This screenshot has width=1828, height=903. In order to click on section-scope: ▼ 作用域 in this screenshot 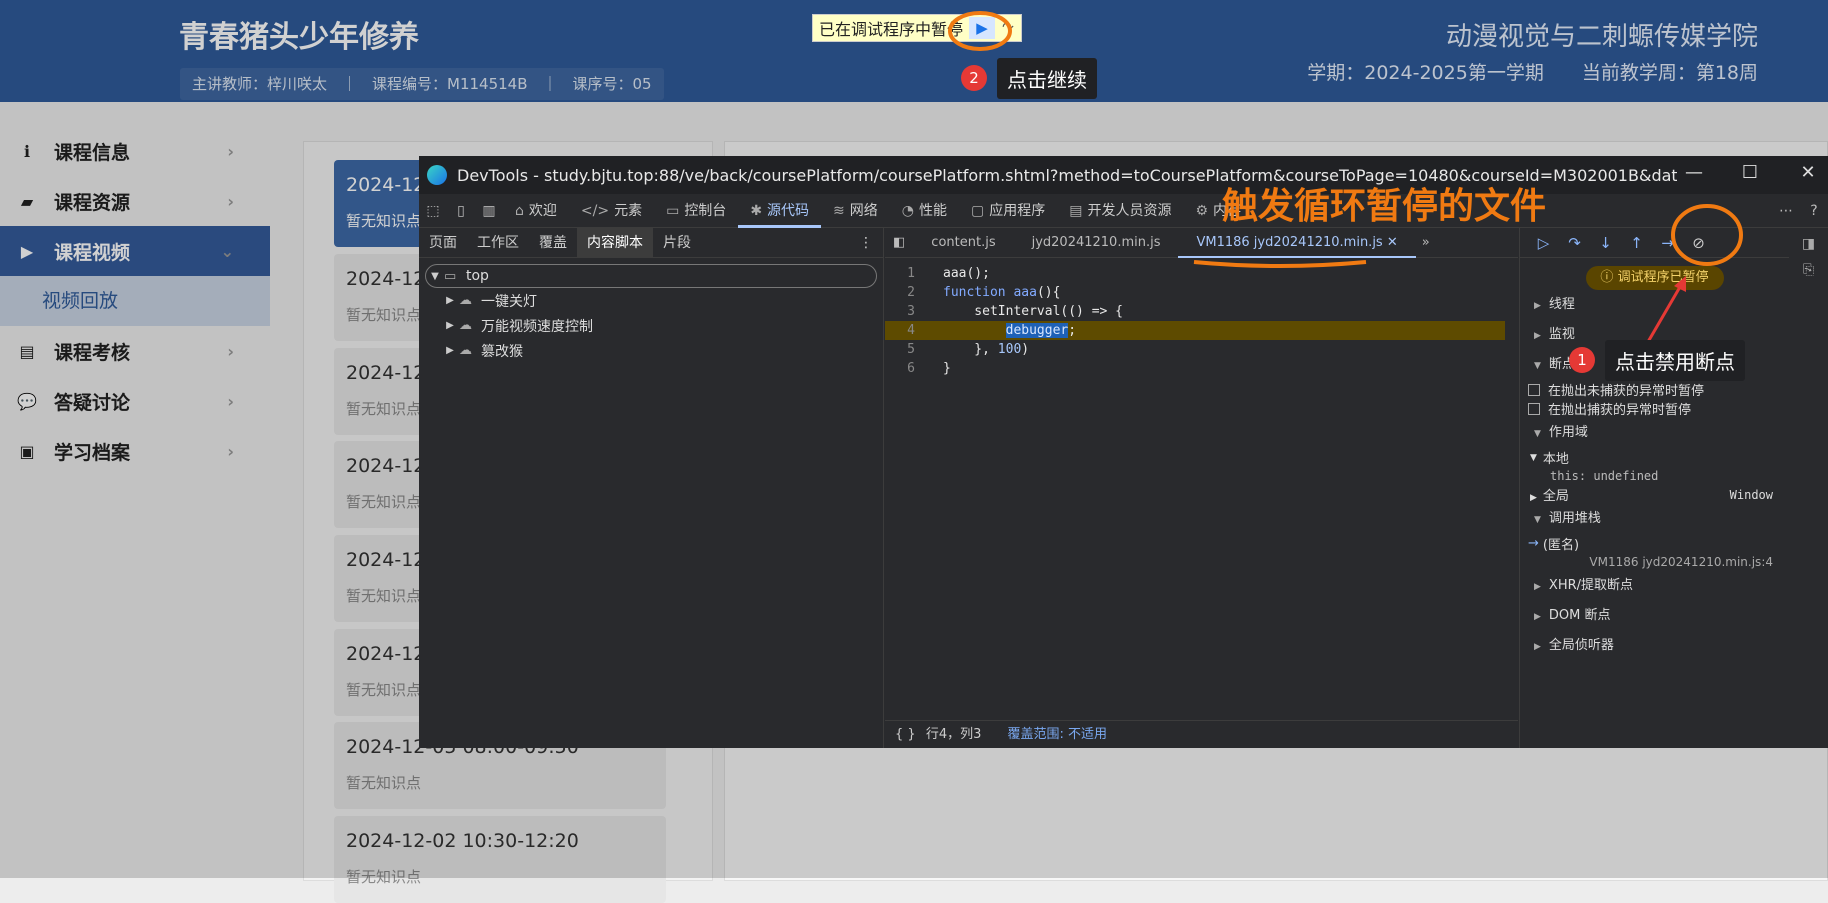, I will do `click(1654, 433)`.